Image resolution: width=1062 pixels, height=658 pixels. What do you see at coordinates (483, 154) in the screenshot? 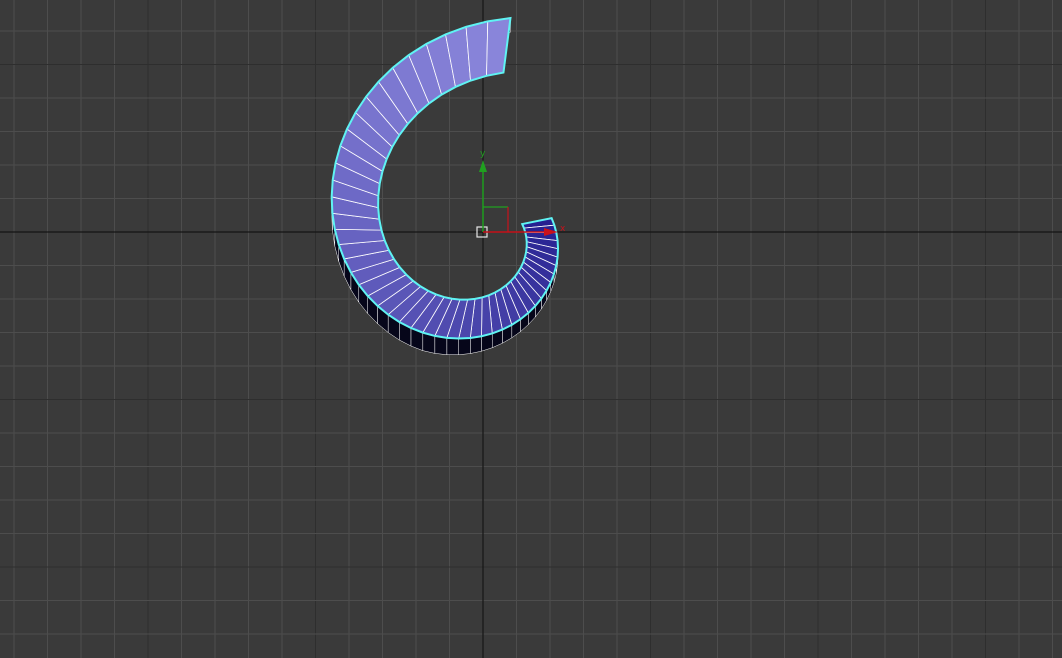
I see `gizmo-y-label: y` at bounding box center [483, 154].